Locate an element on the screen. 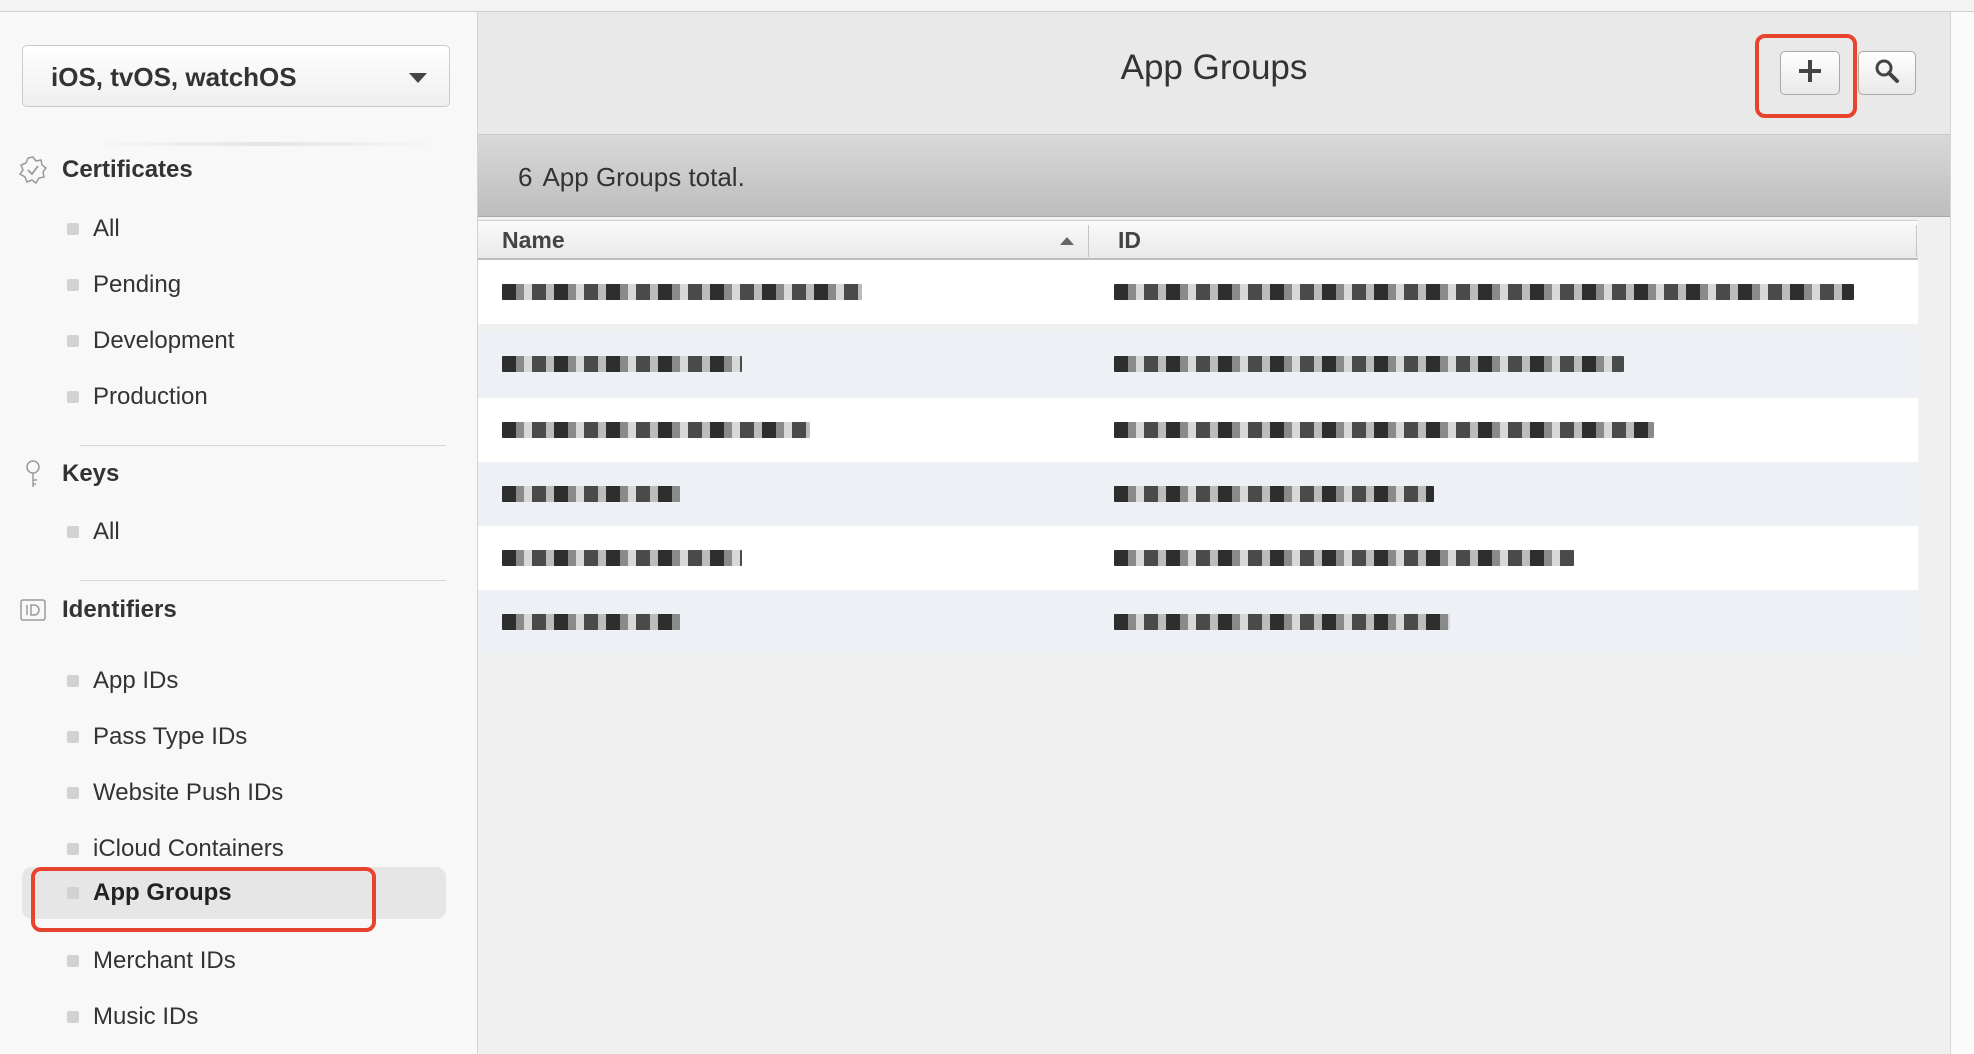 The image size is (1974, 1054). sidebar-item-website-push-ids: Website Push IDs is located at coordinates (234, 793).